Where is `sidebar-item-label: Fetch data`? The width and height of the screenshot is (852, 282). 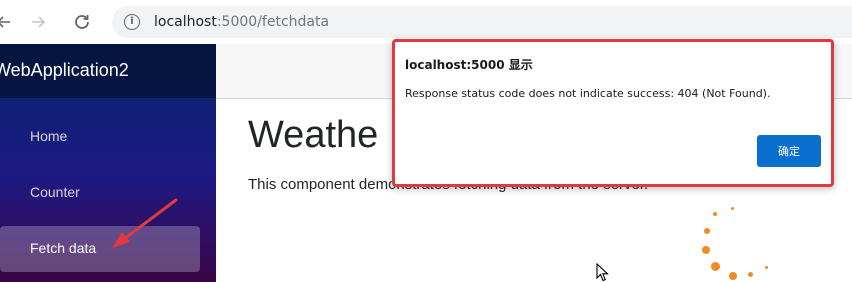
sidebar-item-label: Fetch data is located at coordinates (63, 248).